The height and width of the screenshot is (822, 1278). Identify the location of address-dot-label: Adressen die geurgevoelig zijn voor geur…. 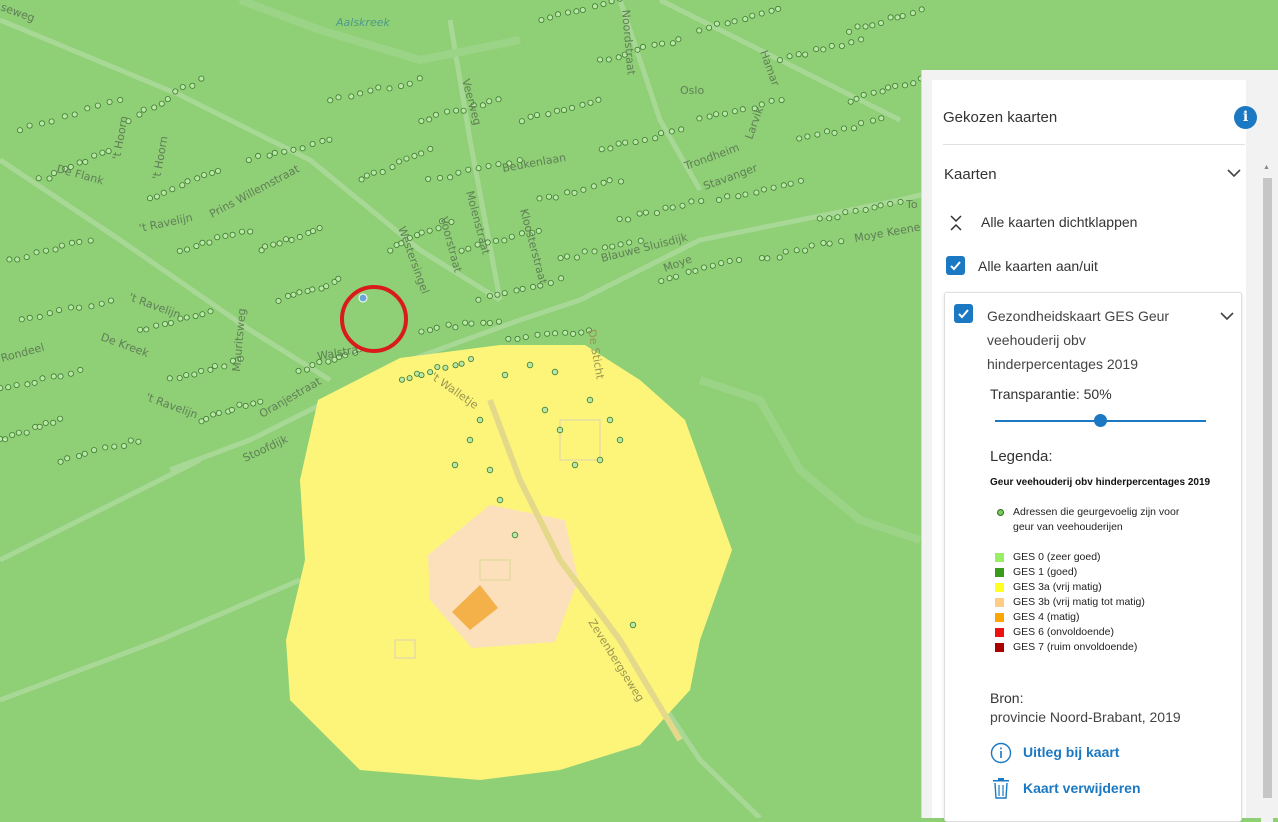
(1096, 519).